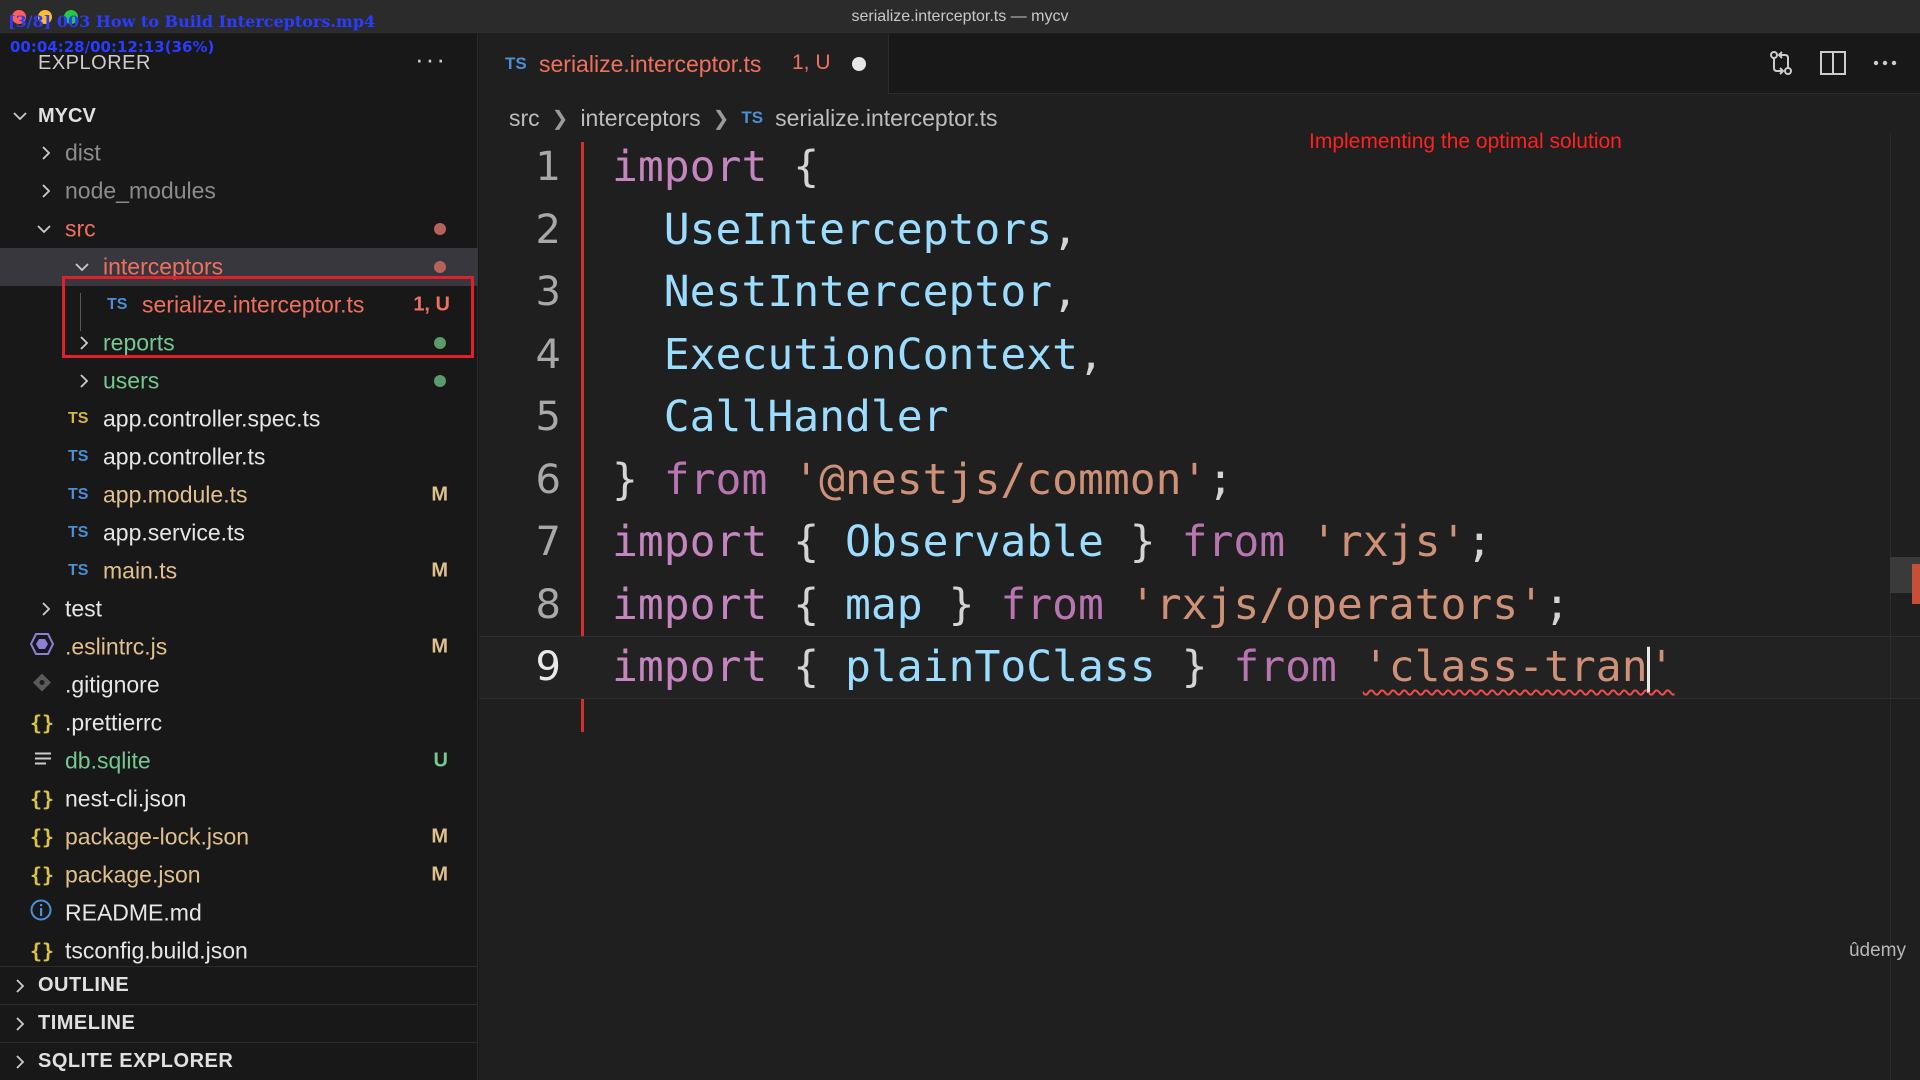 Image resolution: width=1920 pixels, height=1080 pixels. Describe the element at coordinates (133, 874) in the screenshot. I see `tree-item-label: package.json` at that location.